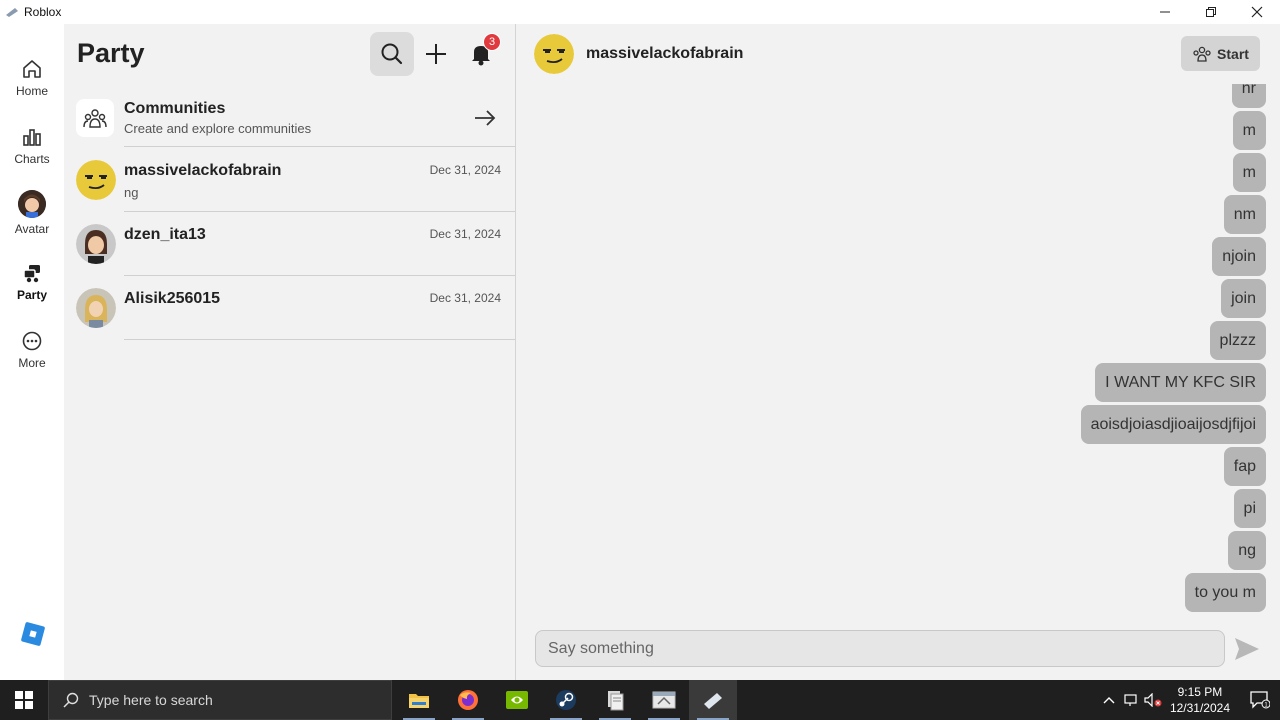  I want to click on message-bubble: aoisdjoiasdjioaijosdjfijoi, so click(1173, 424).